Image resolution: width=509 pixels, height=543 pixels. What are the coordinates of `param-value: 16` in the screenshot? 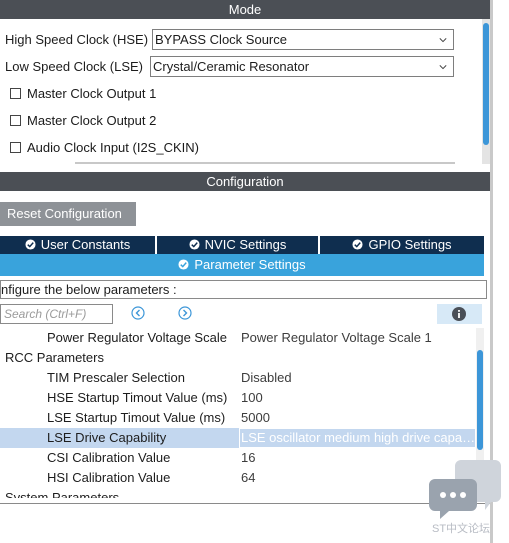 It's located at (248, 457).